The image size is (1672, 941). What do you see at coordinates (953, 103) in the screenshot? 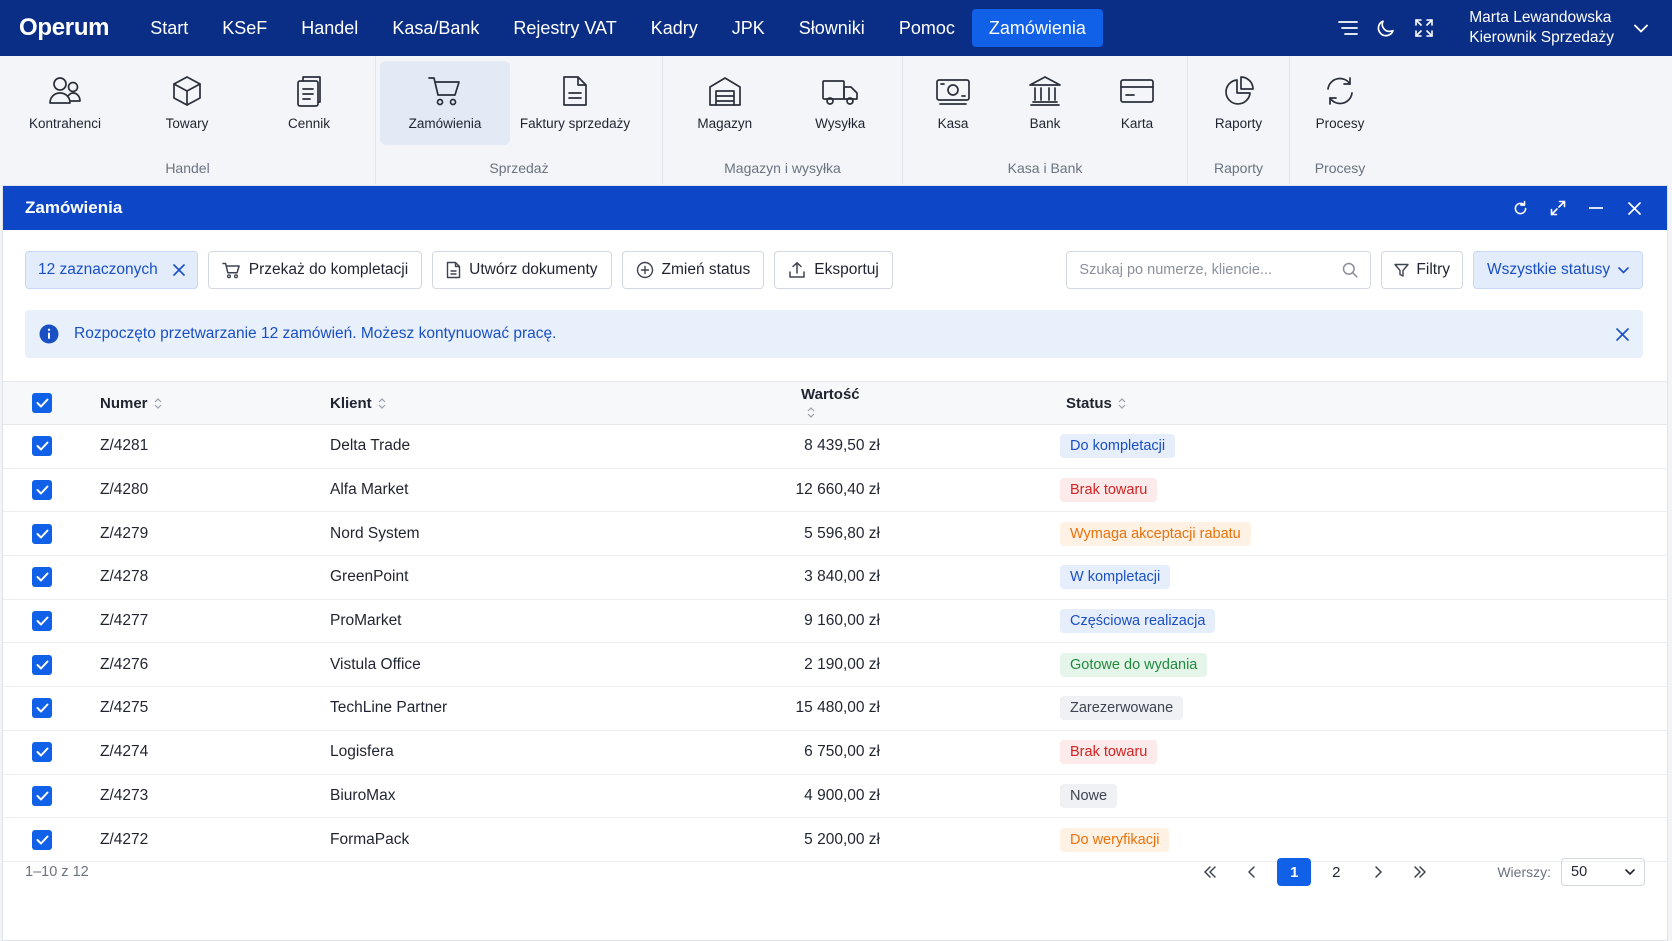
I see `ribbon-button-3-0: Kasa` at bounding box center [953, 103].